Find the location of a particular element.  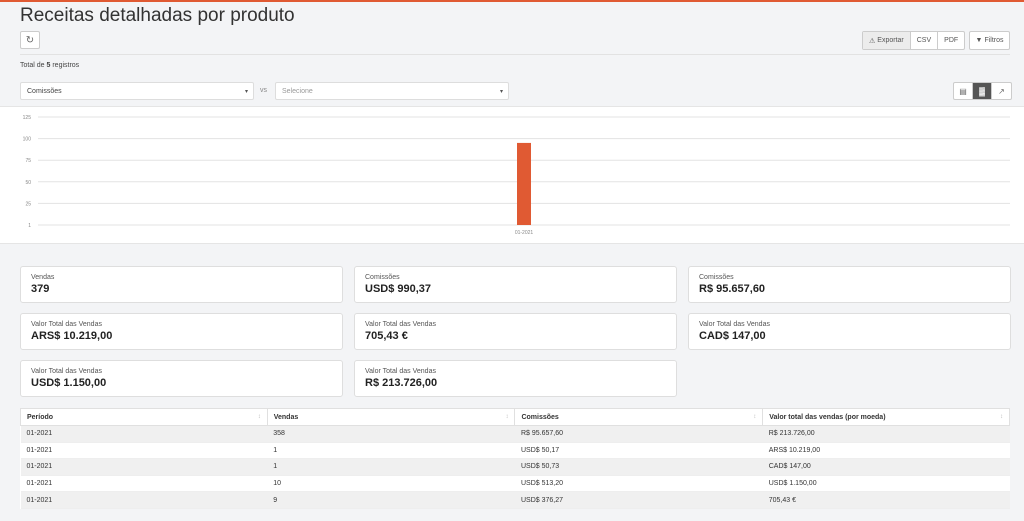

pdf-button: PDF is located at coordinates (951, 40).